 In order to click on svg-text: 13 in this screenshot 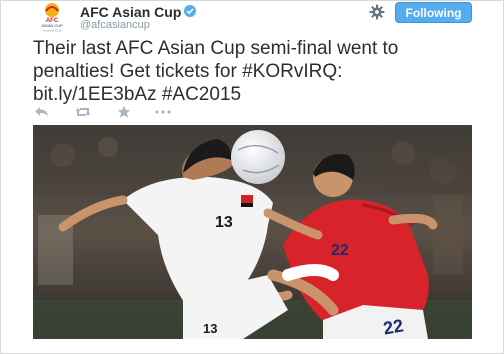, I will do `click(210, 328)`.